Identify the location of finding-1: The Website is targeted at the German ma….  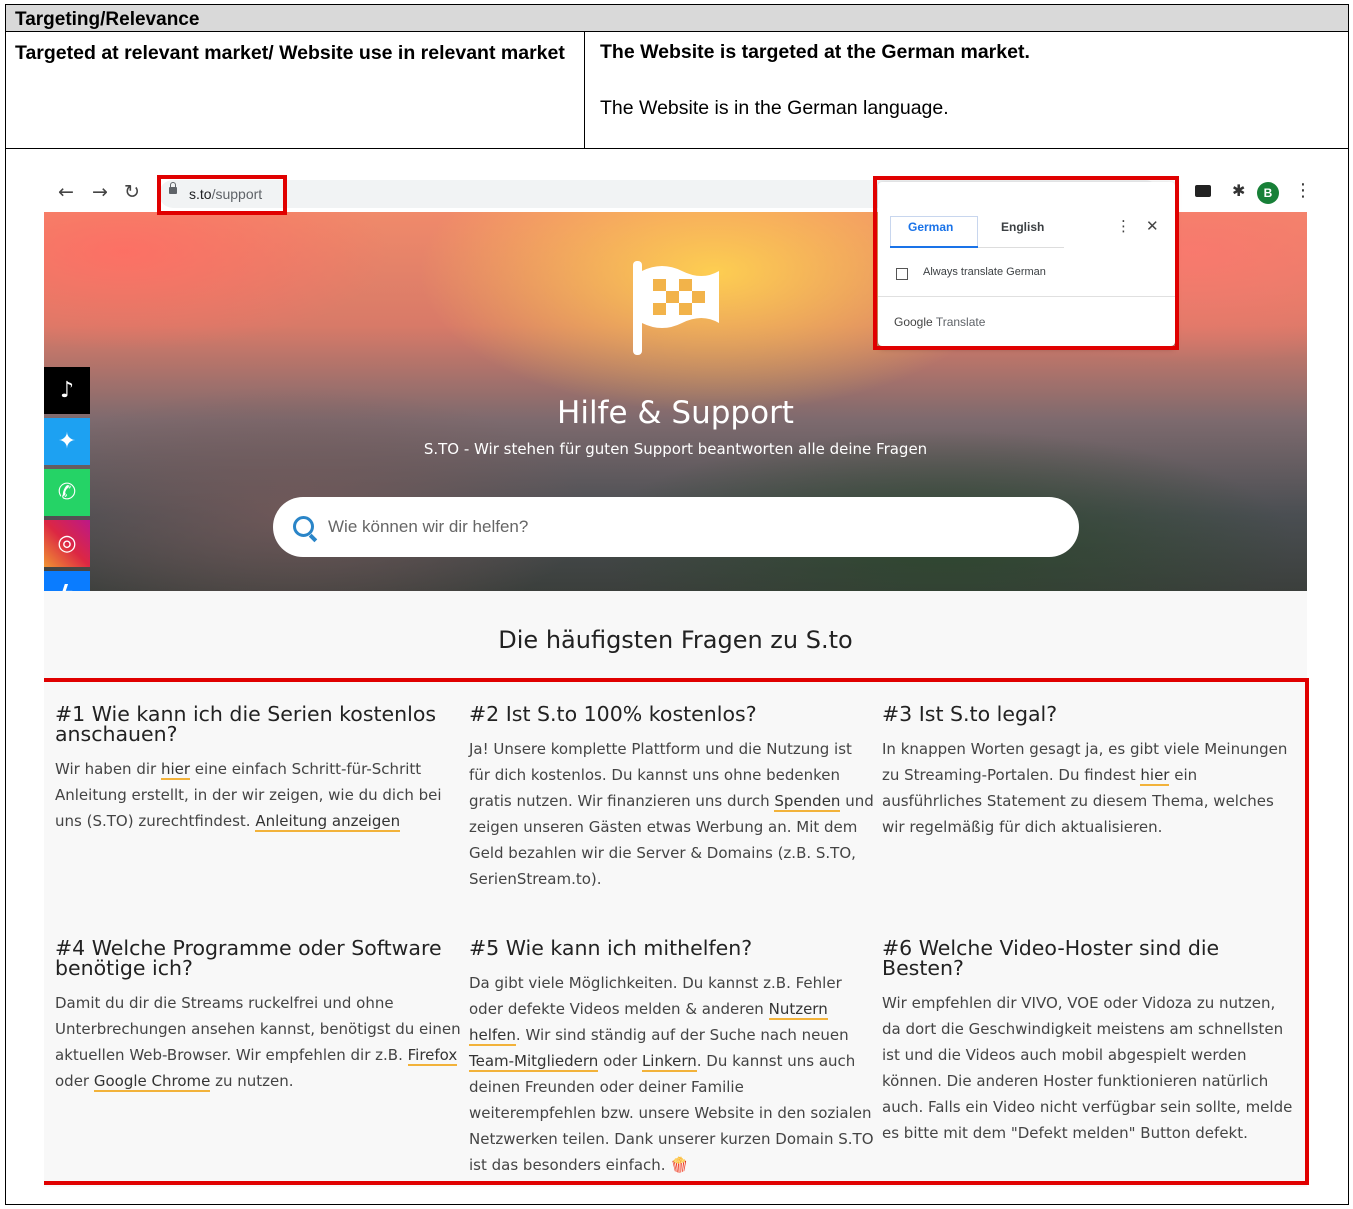
(815, 52).